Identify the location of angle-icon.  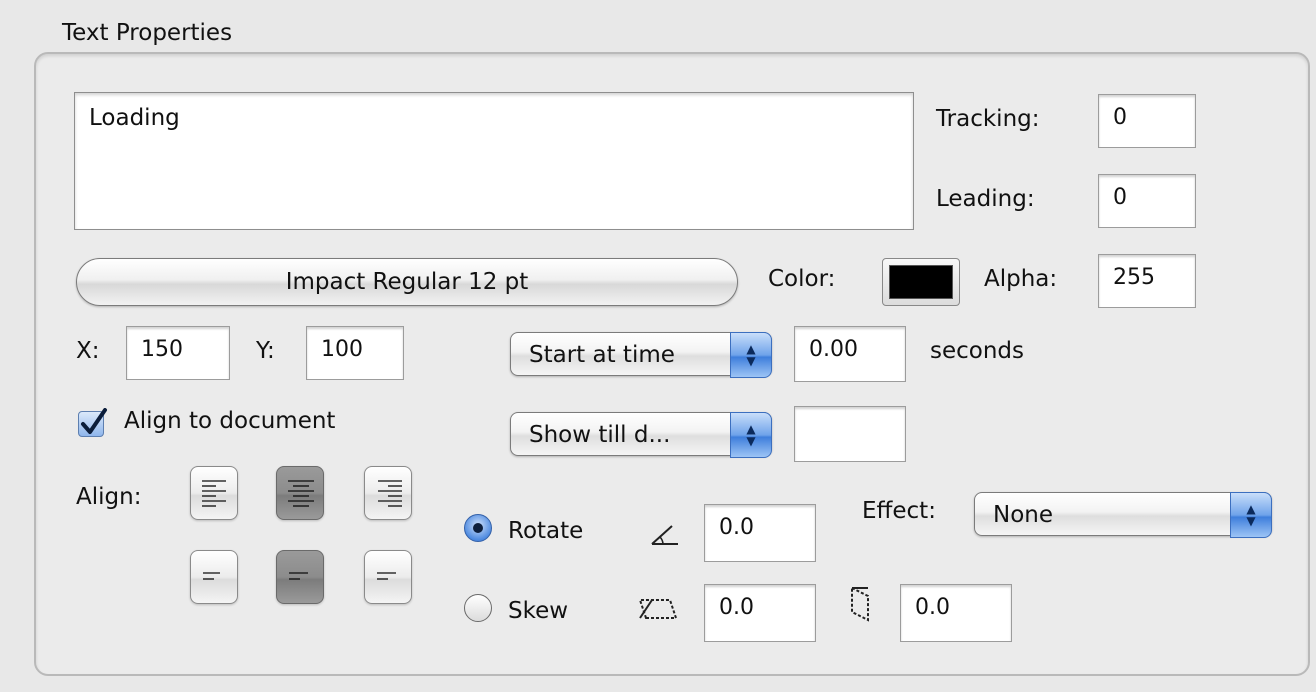
(664, 535).